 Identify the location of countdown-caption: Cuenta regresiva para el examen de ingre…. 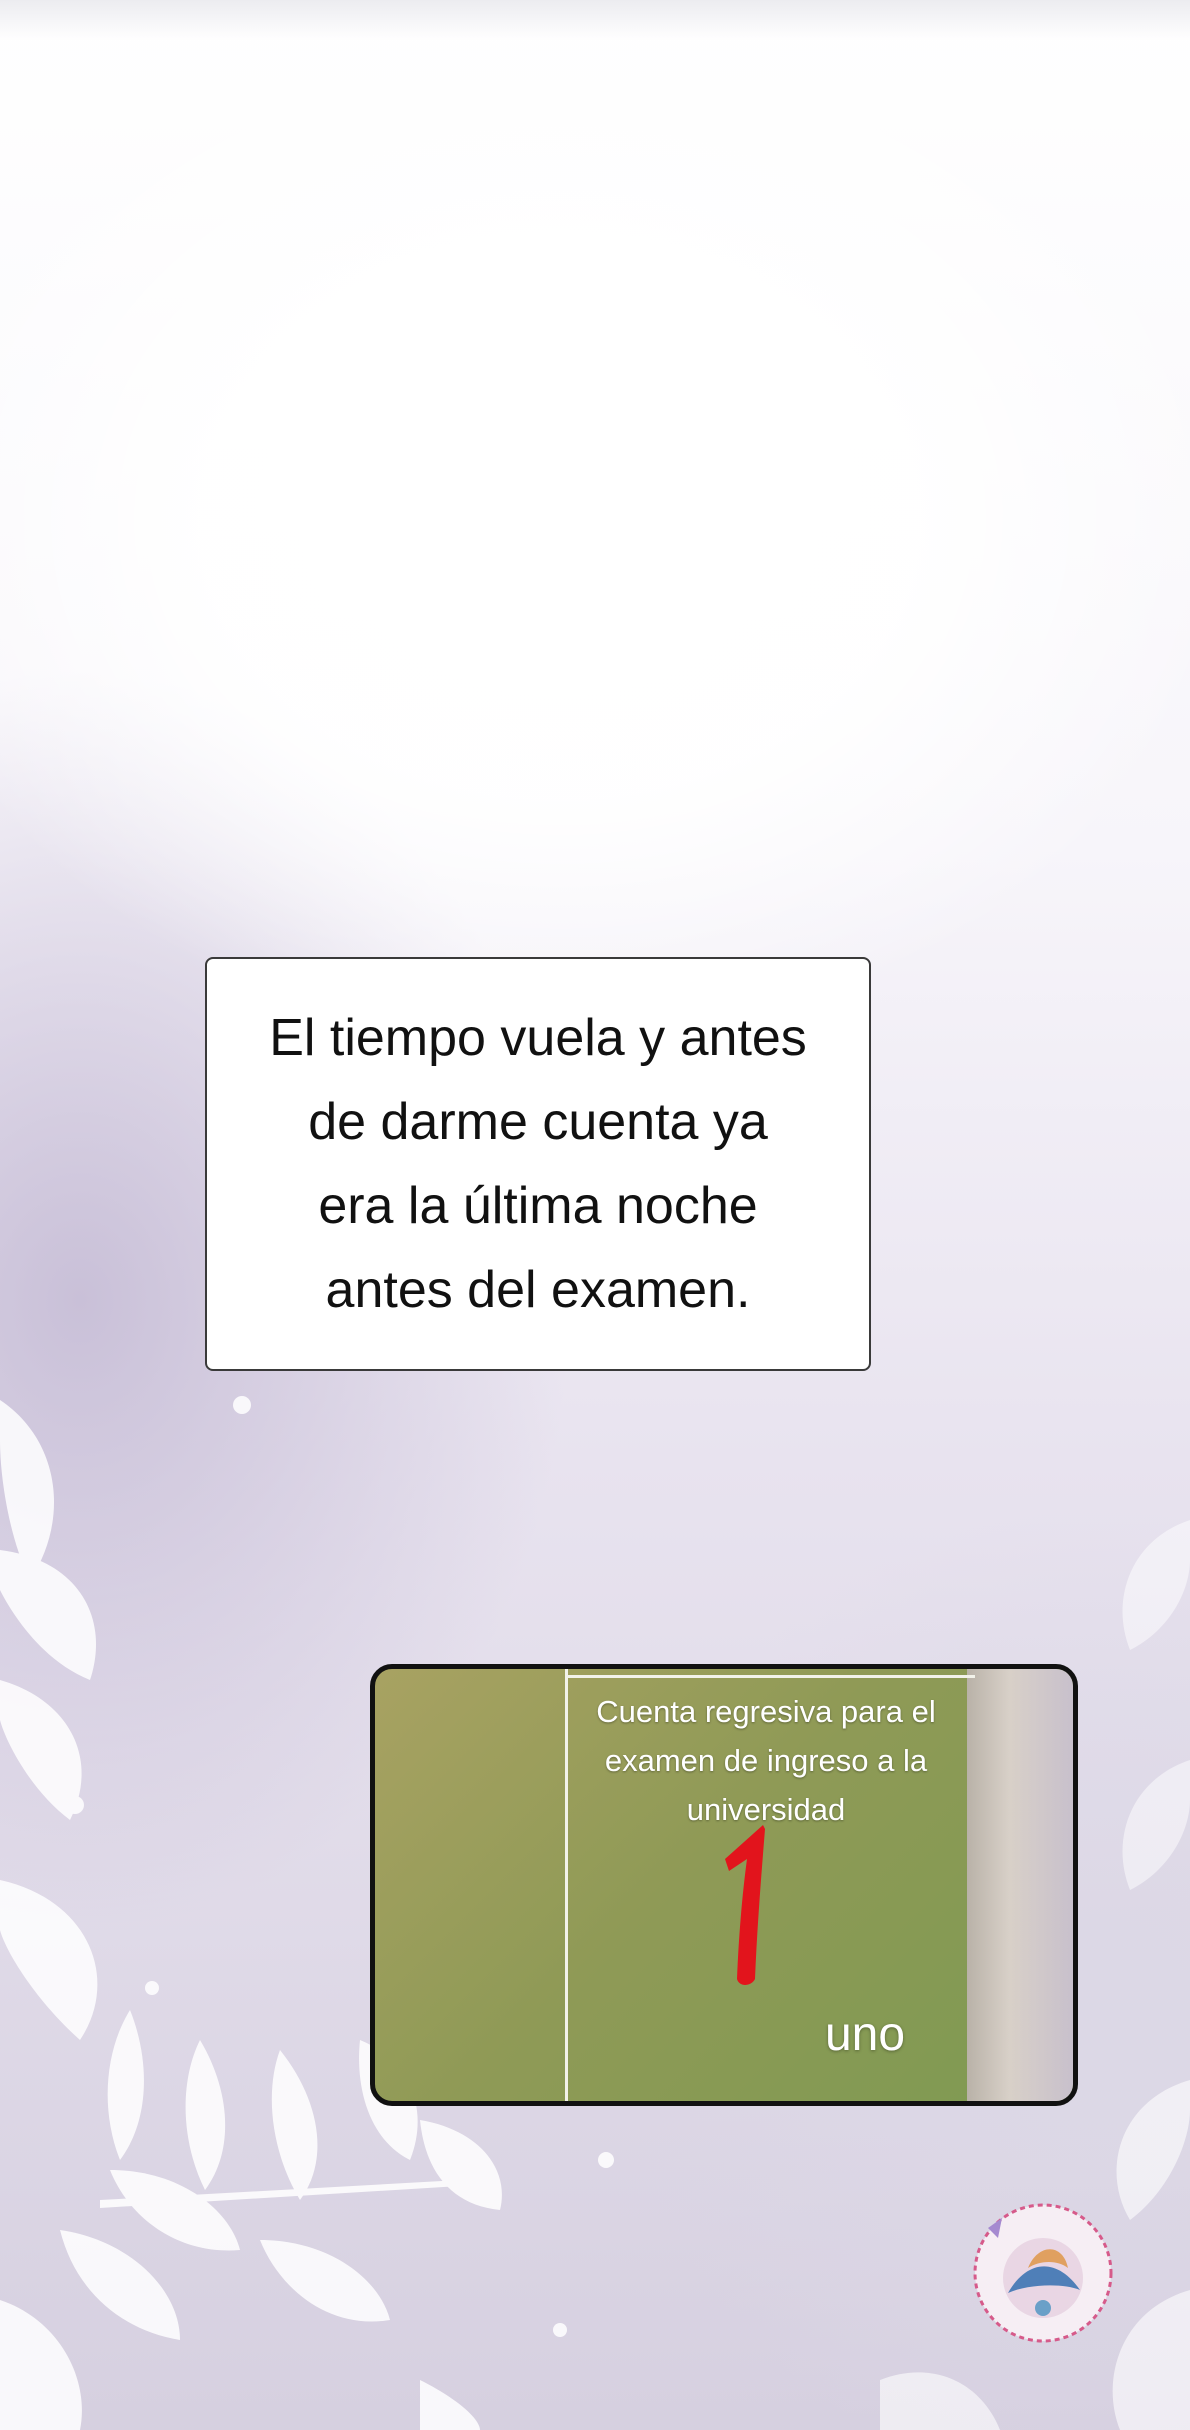
(766, 1760).